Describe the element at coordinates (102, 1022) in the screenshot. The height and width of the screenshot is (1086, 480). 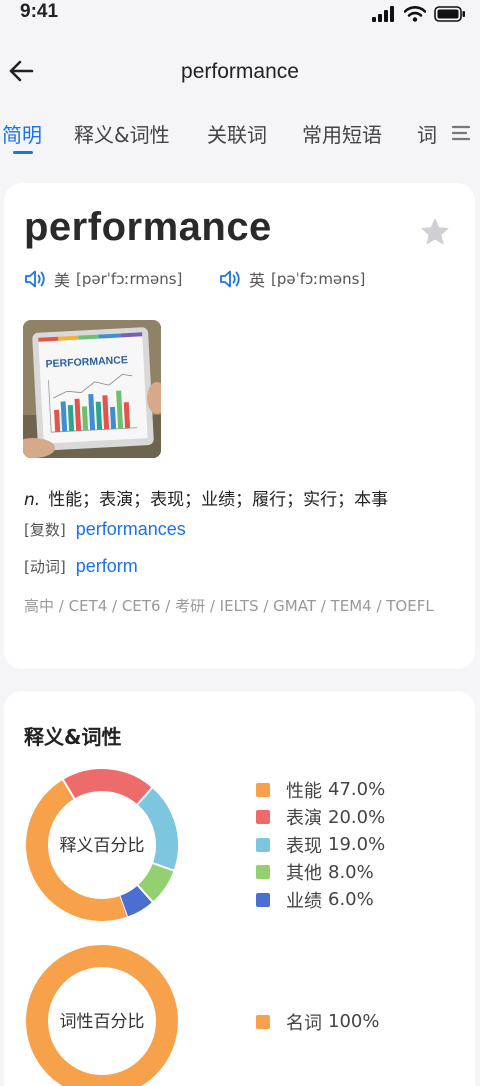
I see `donut-center-label: 词性百分比` at that location.